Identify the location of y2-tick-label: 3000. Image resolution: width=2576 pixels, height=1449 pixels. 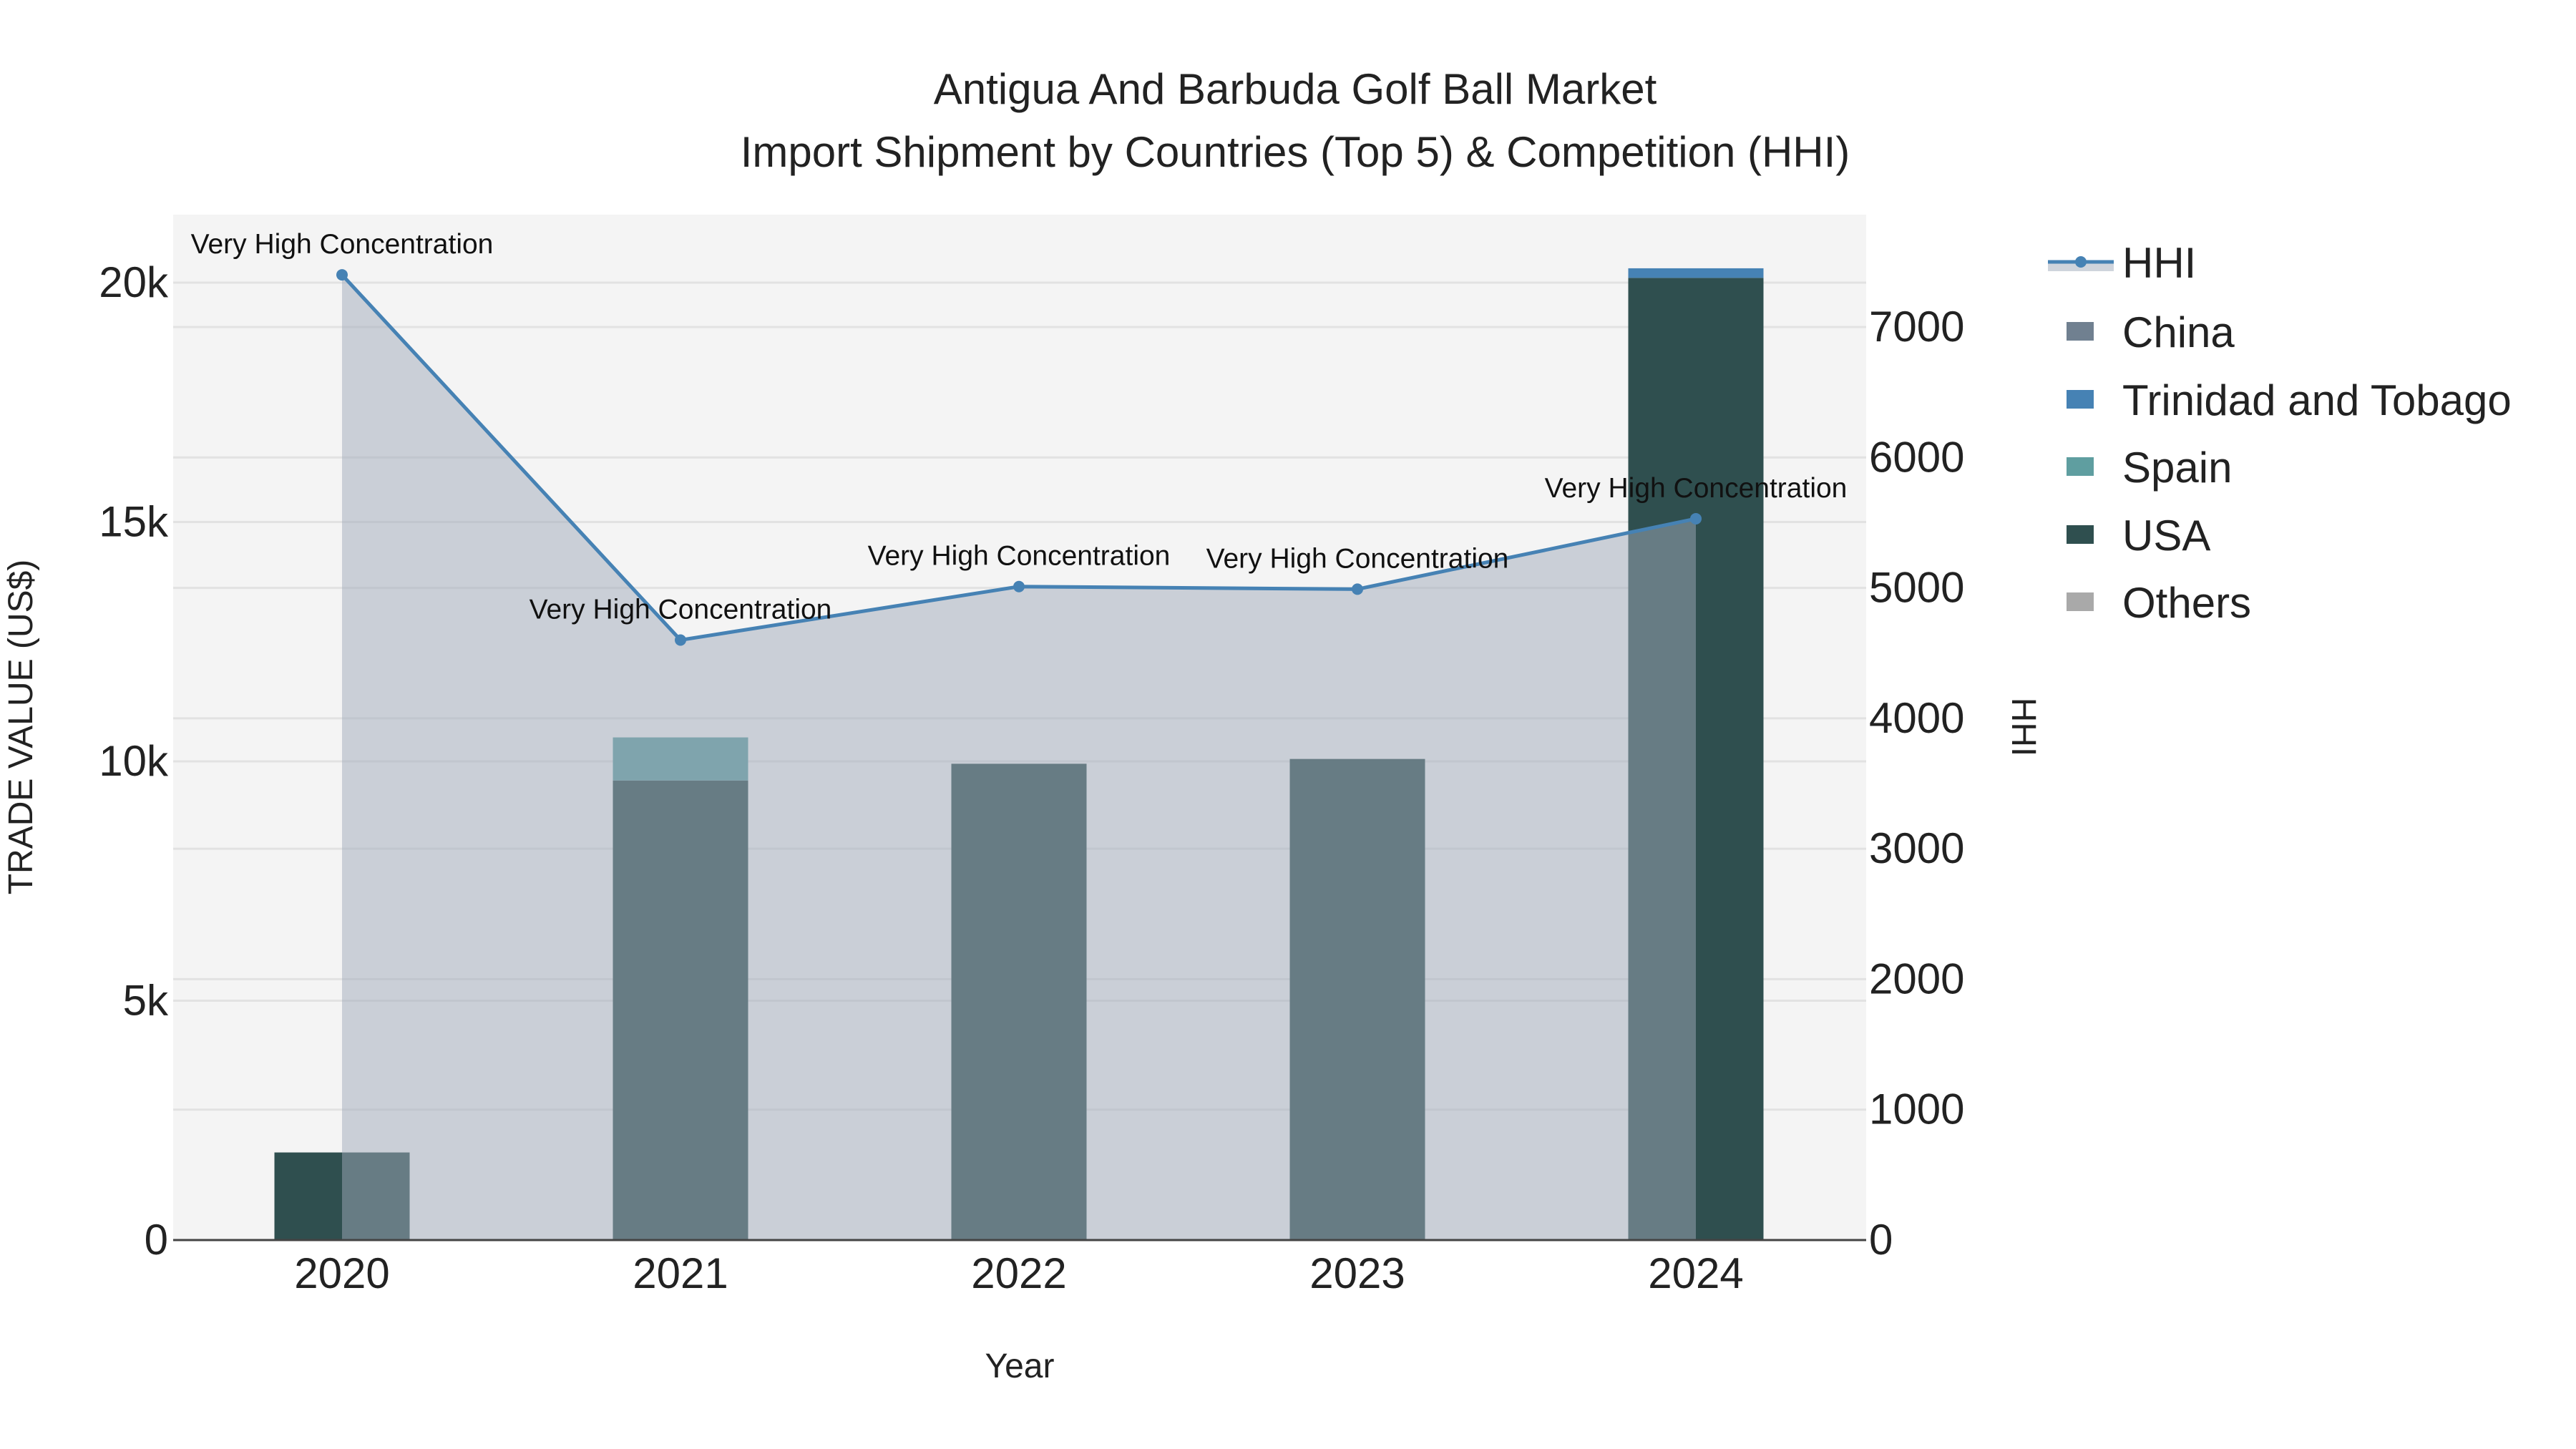
(1916, 848).